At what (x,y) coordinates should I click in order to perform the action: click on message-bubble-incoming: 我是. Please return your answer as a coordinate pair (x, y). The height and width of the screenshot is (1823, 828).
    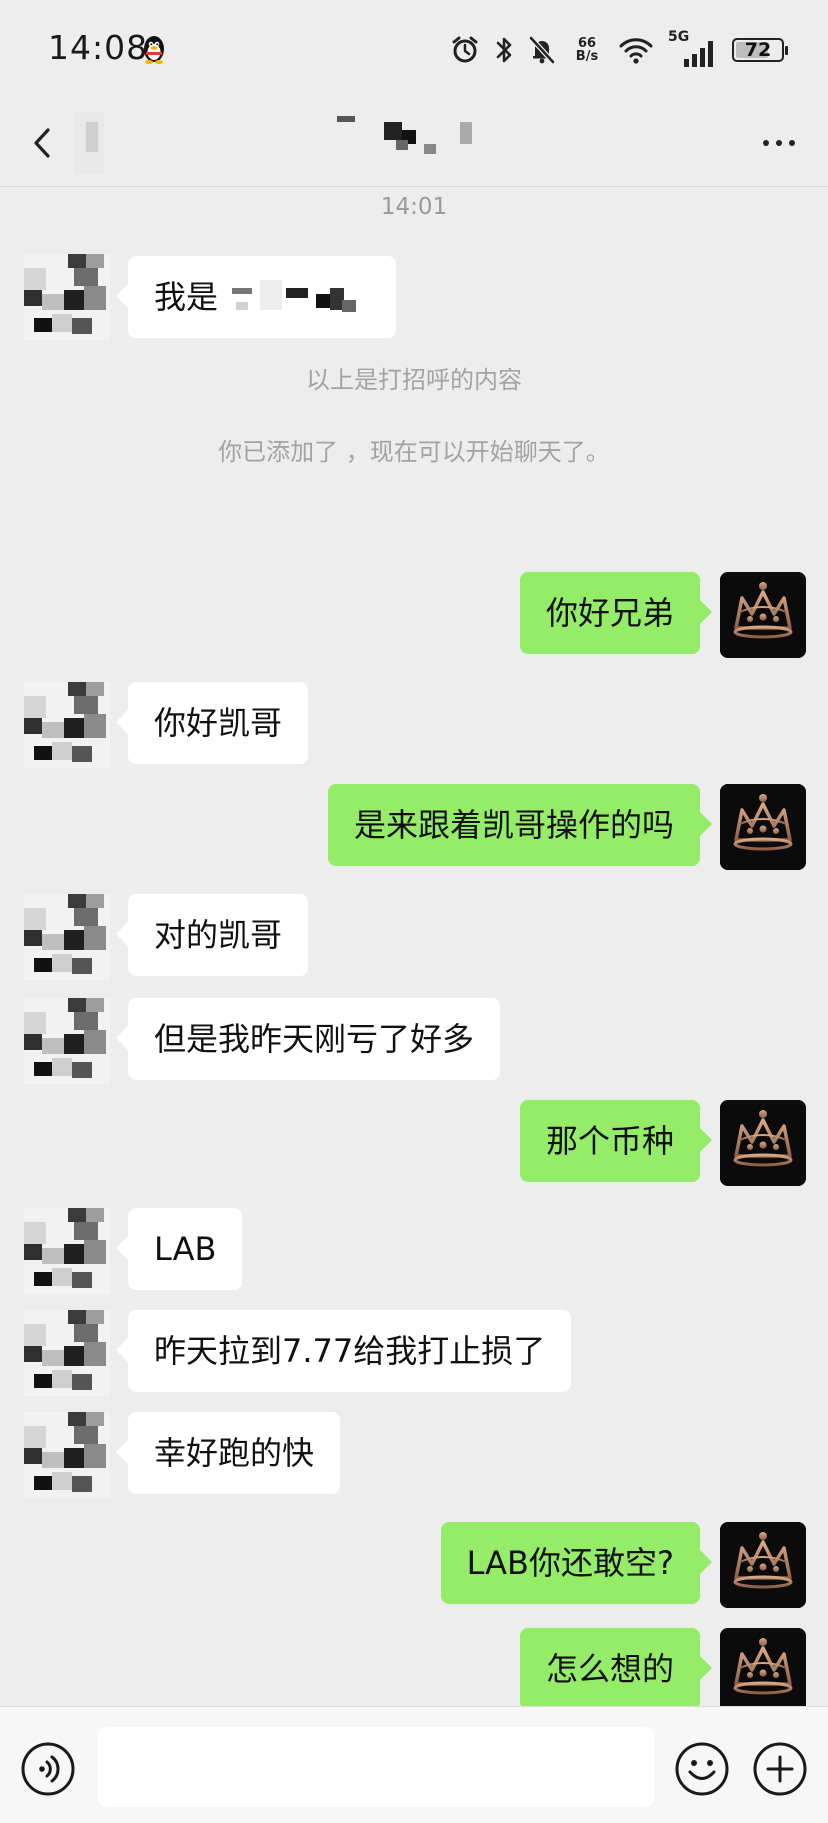
    Looking at the image, I should click on (256, 297).